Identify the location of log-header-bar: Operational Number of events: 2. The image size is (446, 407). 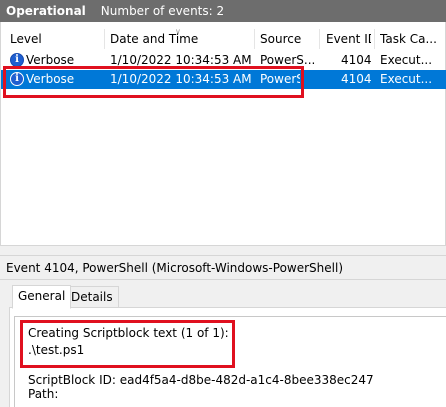
(223, 11).